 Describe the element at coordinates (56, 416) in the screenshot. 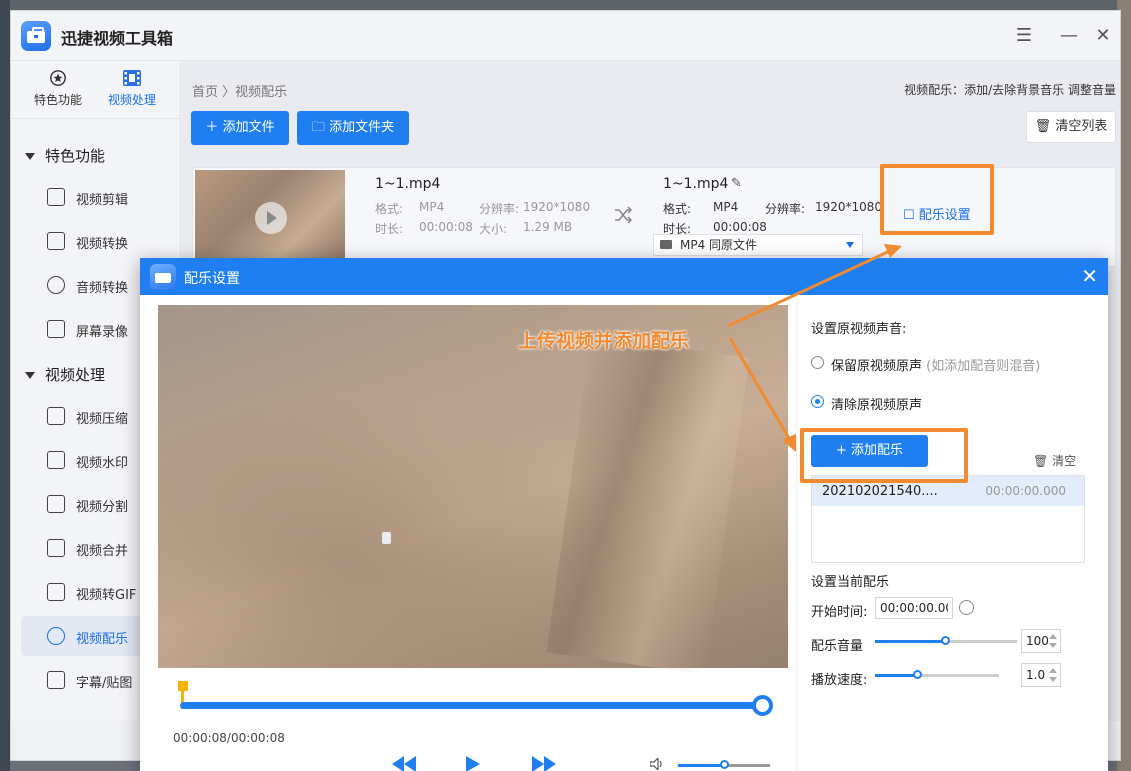

I see `compress-icon` at that location.